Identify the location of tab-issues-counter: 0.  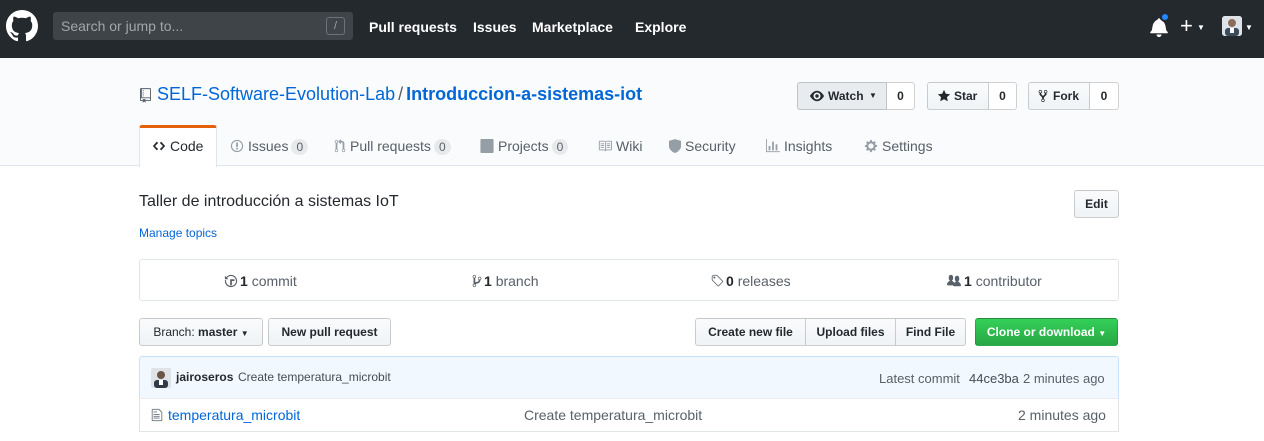
(300, 147).